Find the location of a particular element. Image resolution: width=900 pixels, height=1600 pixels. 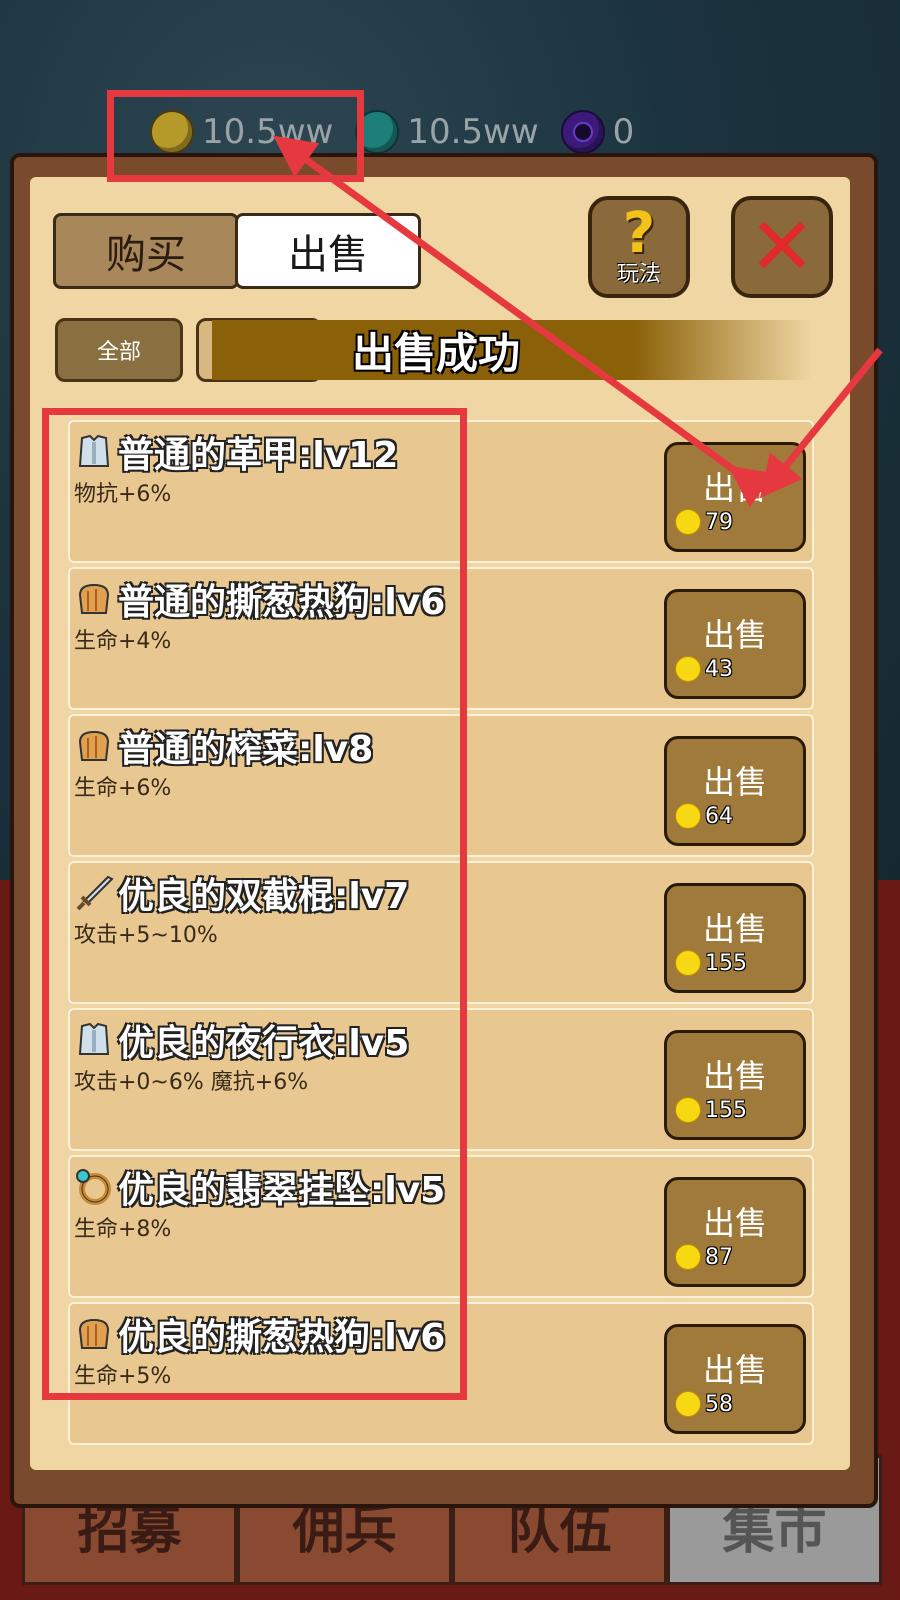

purple-amount: 0 is located at coordinates (623, 132).